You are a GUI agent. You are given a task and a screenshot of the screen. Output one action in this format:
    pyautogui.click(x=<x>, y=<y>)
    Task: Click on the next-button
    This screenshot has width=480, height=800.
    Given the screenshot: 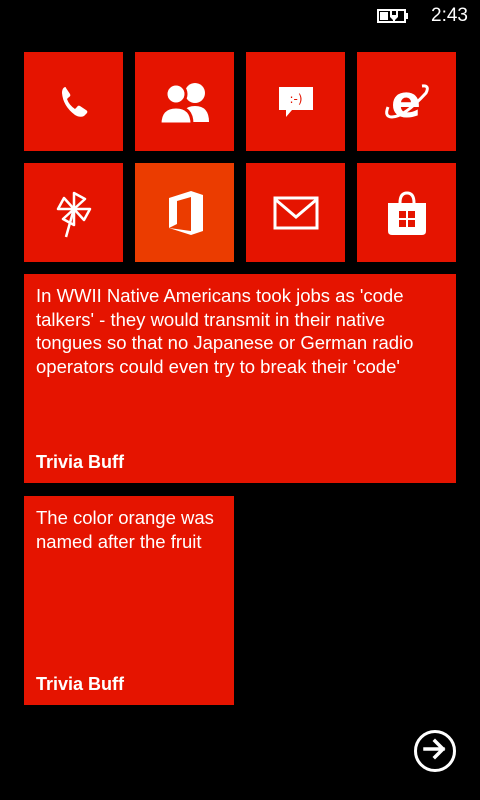 What is the action you would take?
    pyautogui.click(x=435, y=751)
    